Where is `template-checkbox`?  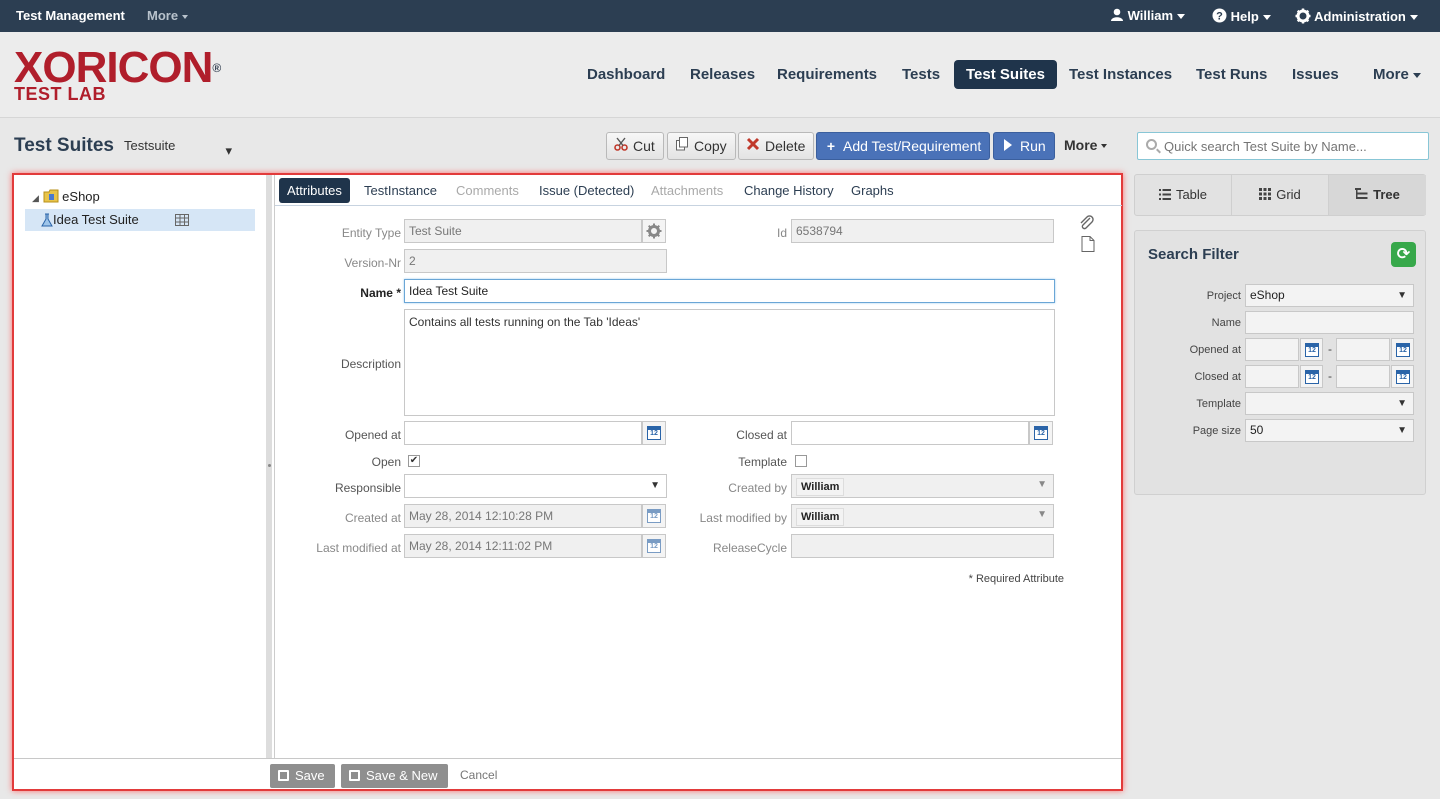 template-checkbox is located at coordinates (801, 461).